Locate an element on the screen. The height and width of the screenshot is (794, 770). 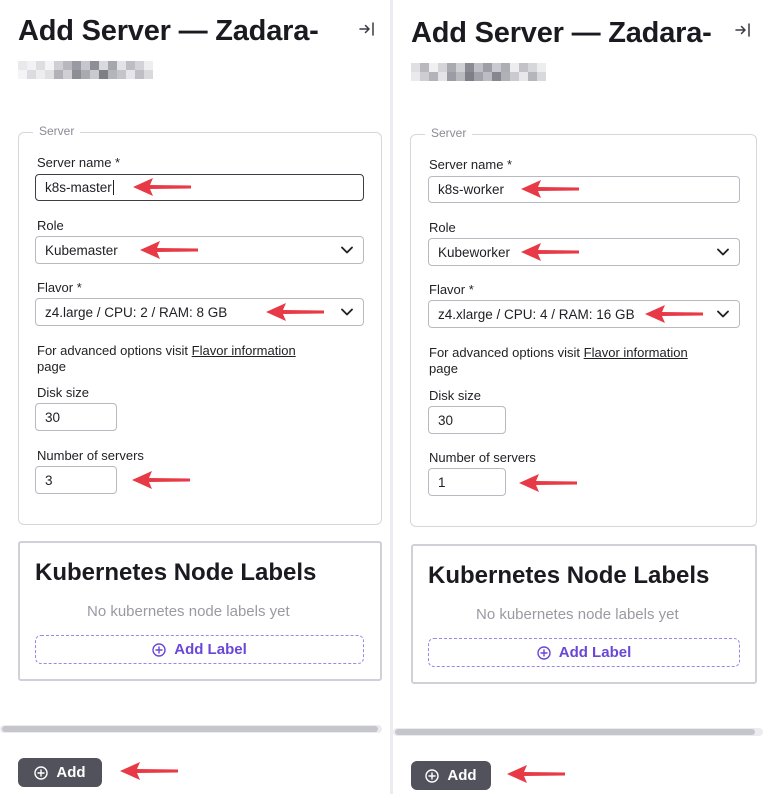
server-name-input: k8s-master is located at coordinates (199, 187).